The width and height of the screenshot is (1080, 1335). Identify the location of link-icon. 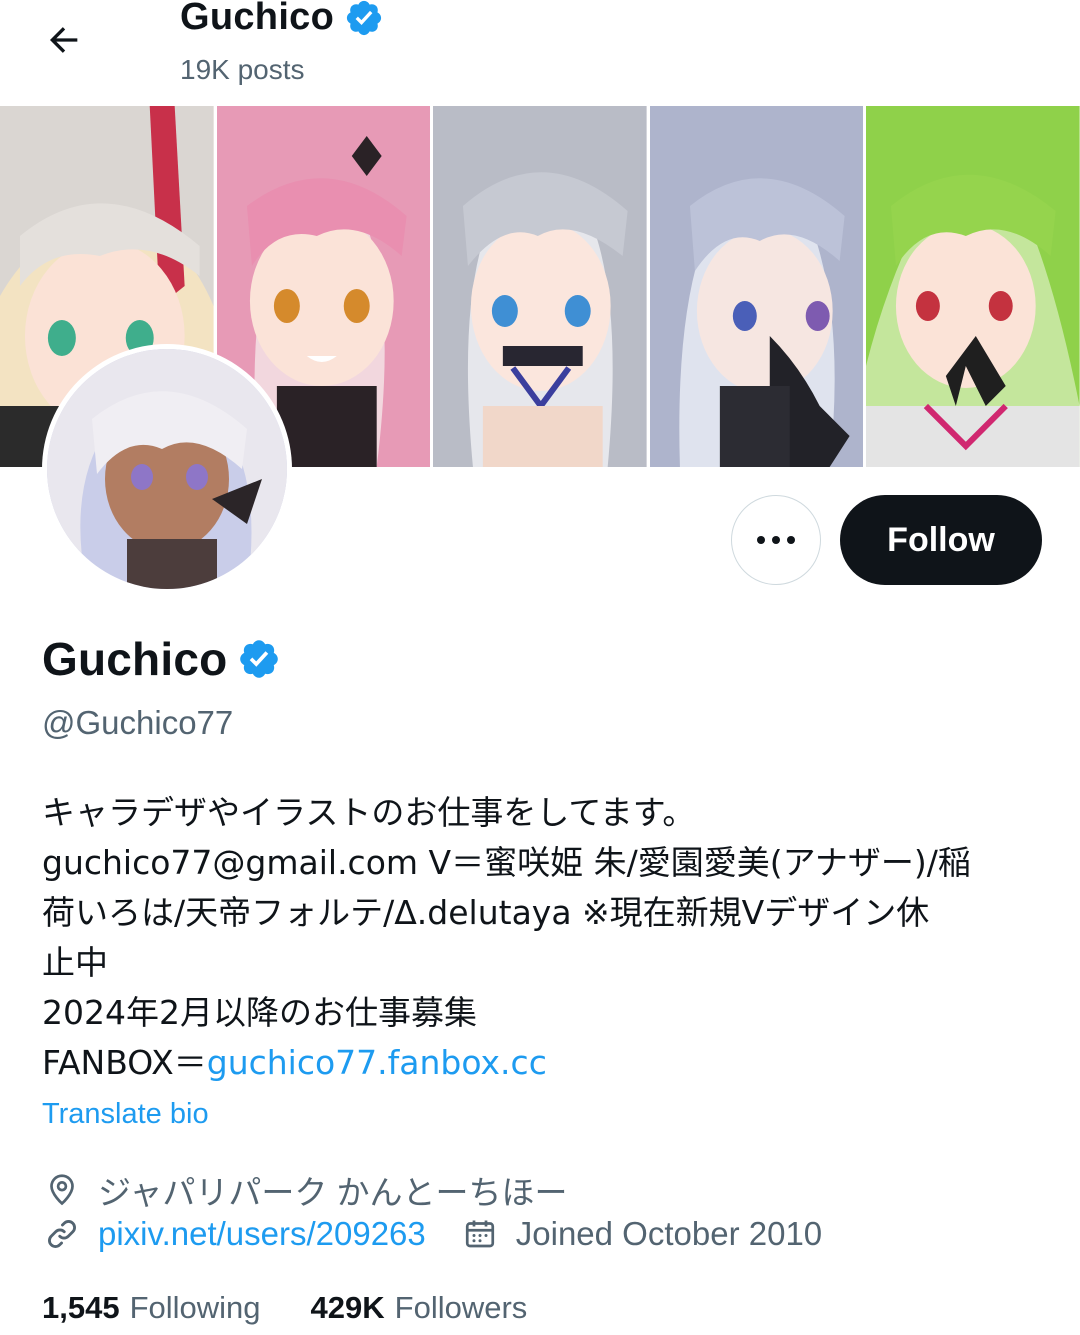
(62, 1234).